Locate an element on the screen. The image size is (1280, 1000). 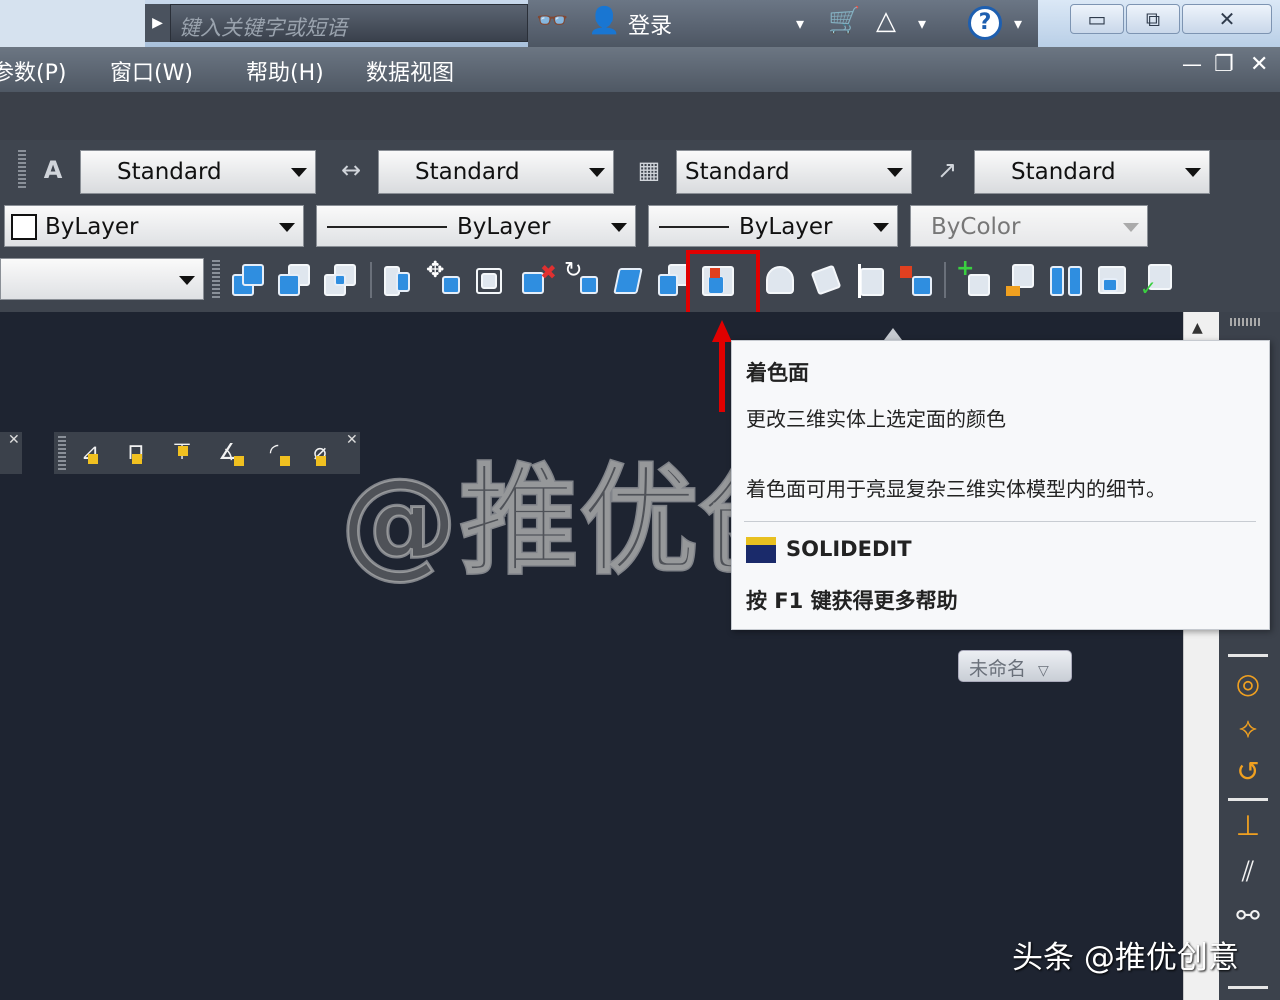
table-style-value: Standard is located at coordinates (737, 172).